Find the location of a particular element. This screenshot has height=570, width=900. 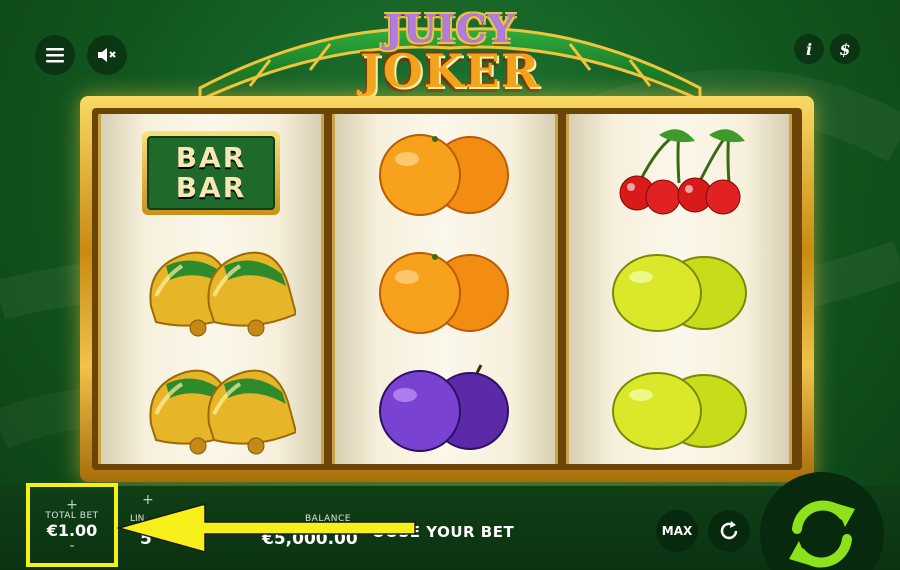

bet-minus-button: - is located at coordinates (71, 546).